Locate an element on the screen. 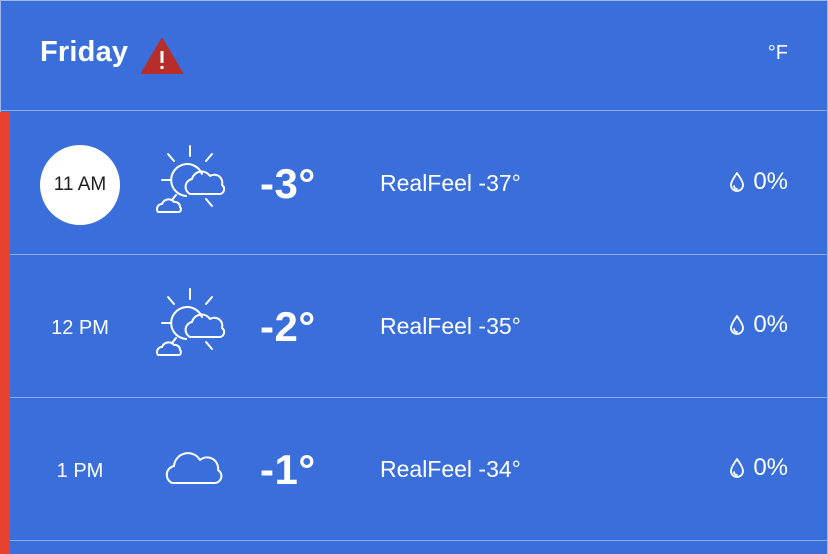  warning-triangle-icon is located at coordinates (162, 56).